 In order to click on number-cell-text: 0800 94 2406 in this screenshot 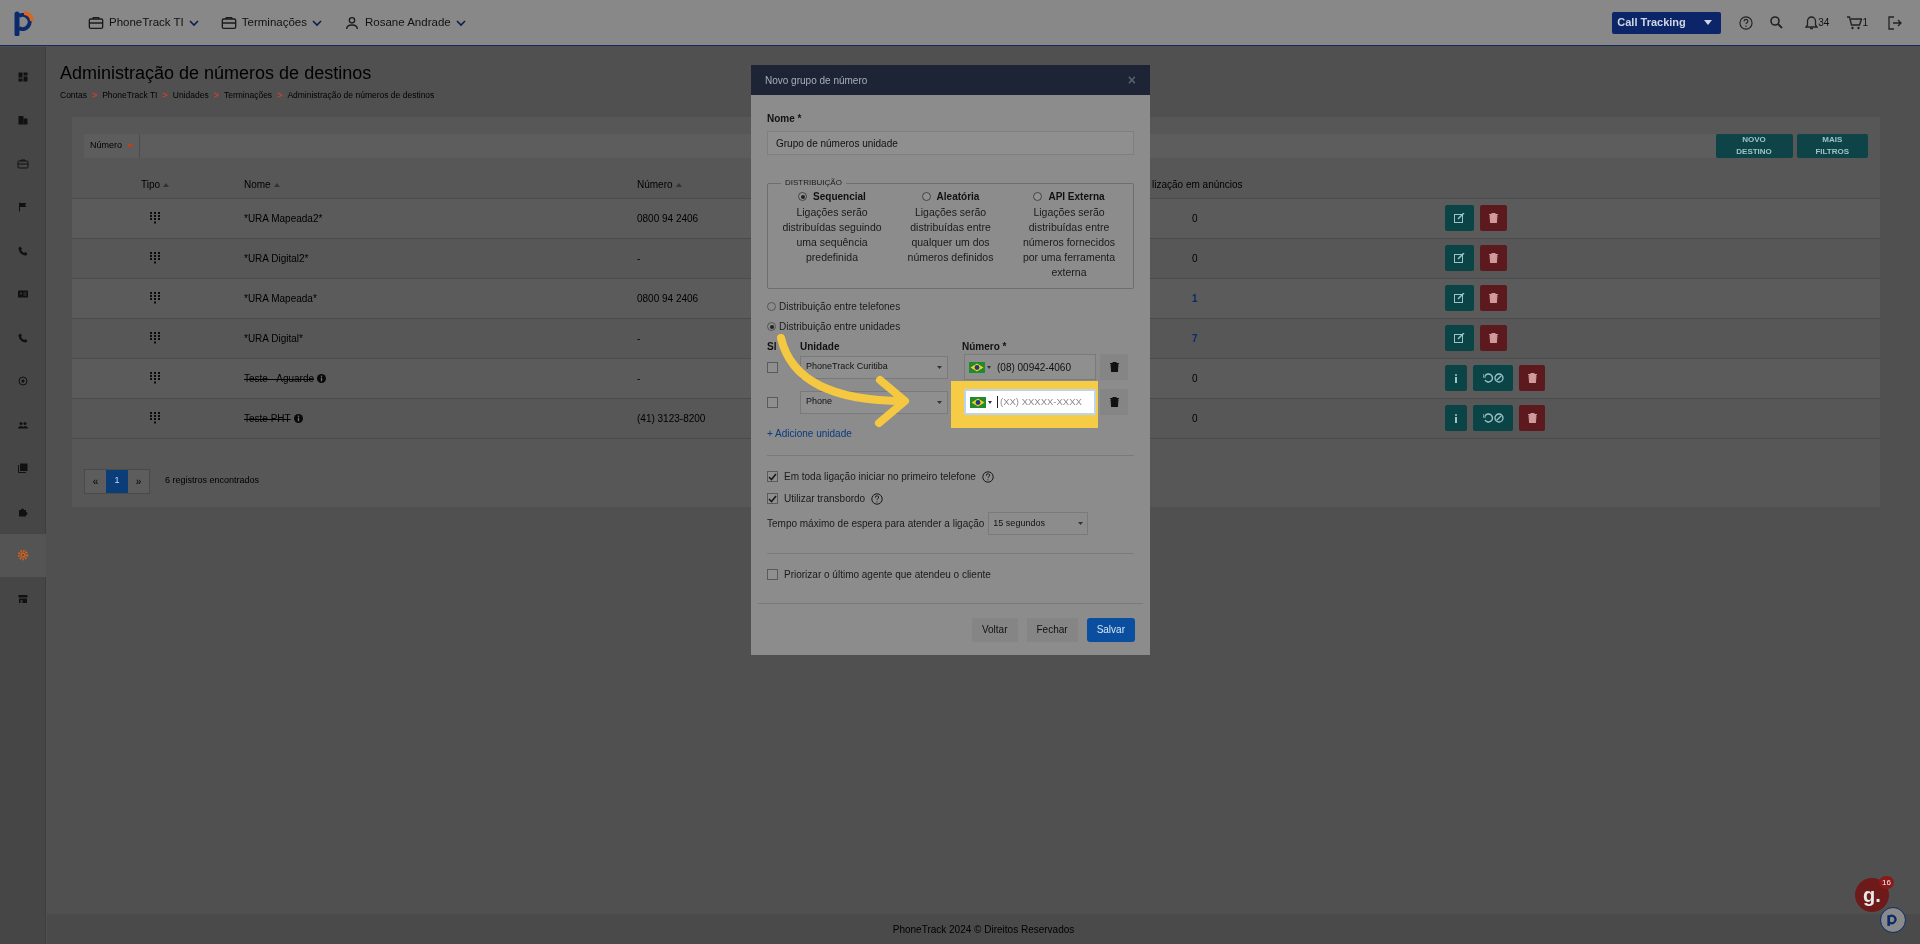, I will do `click(668, 218)`.